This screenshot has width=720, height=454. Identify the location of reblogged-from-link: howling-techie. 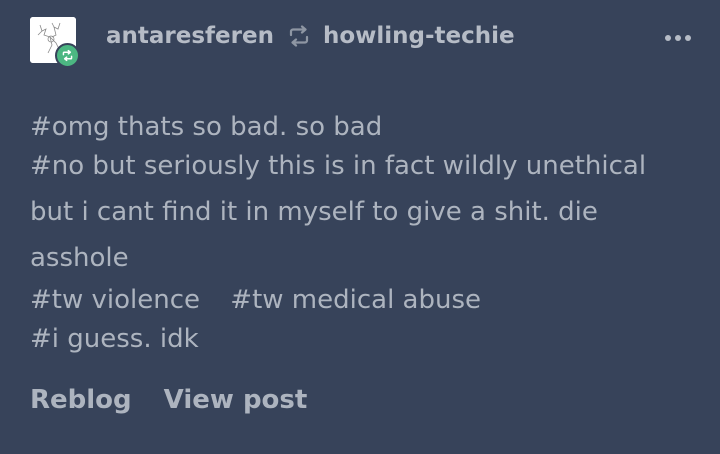
(419, 36).